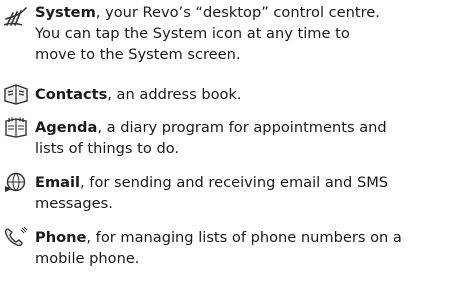  What do you see at coordinates (237, 12) in the screenshot?
I see `entry-line: , your Revo’s “desktop” control centre.` at bounding box center [237, 12].